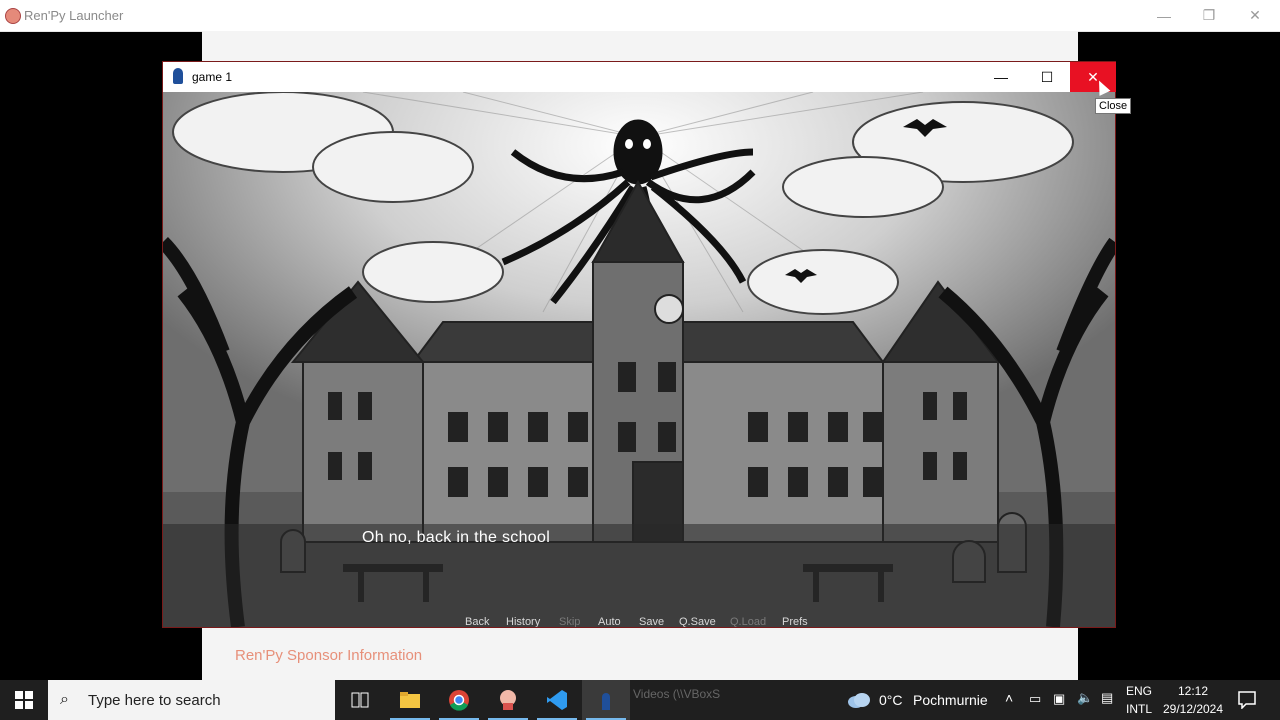 This screenshot has width=1280, height=720. Describe the element at coordinates (1059, 699) in the screenshot. I see `network-icon: ▣` at that location.